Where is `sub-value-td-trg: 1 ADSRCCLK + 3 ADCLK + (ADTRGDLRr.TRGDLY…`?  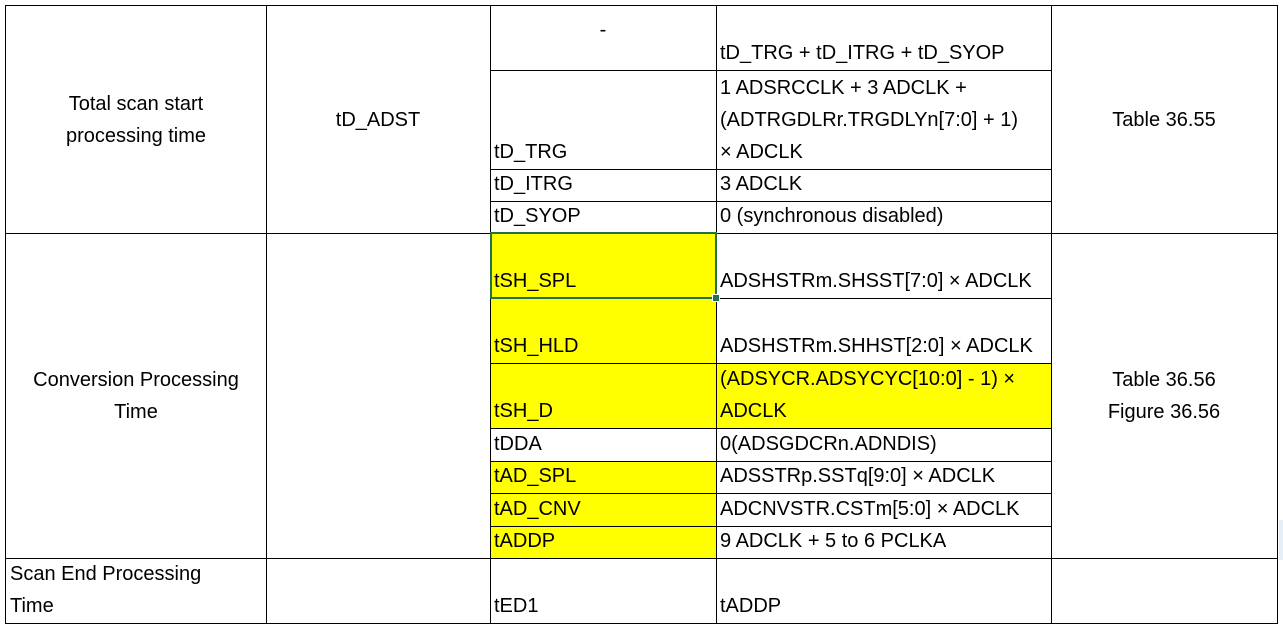
sub-value-td-trg: 1 ADSRCCLK + 3 ADCLK + (ADTRGDLRr.TRGDLY… is located at coordinates (883, 119).